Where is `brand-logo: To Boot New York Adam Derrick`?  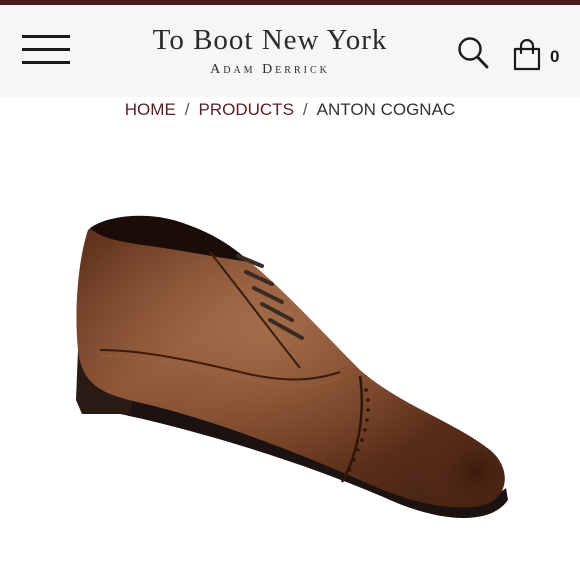
brand-logo: To Boot New York Adam Derrick is located at coordinates (270, 51).